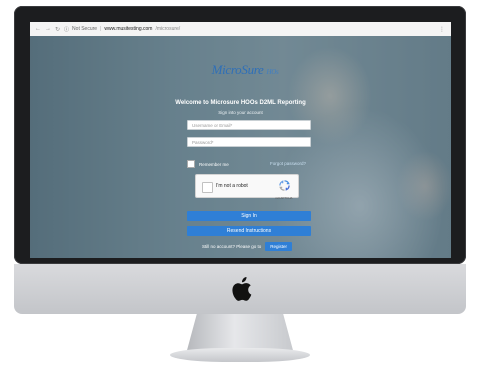 The height and width of the screenshot is (373, 479). Describe the element at coordinates (242, 289) in the screenshot. I see `apple-logo-icon` at that location.